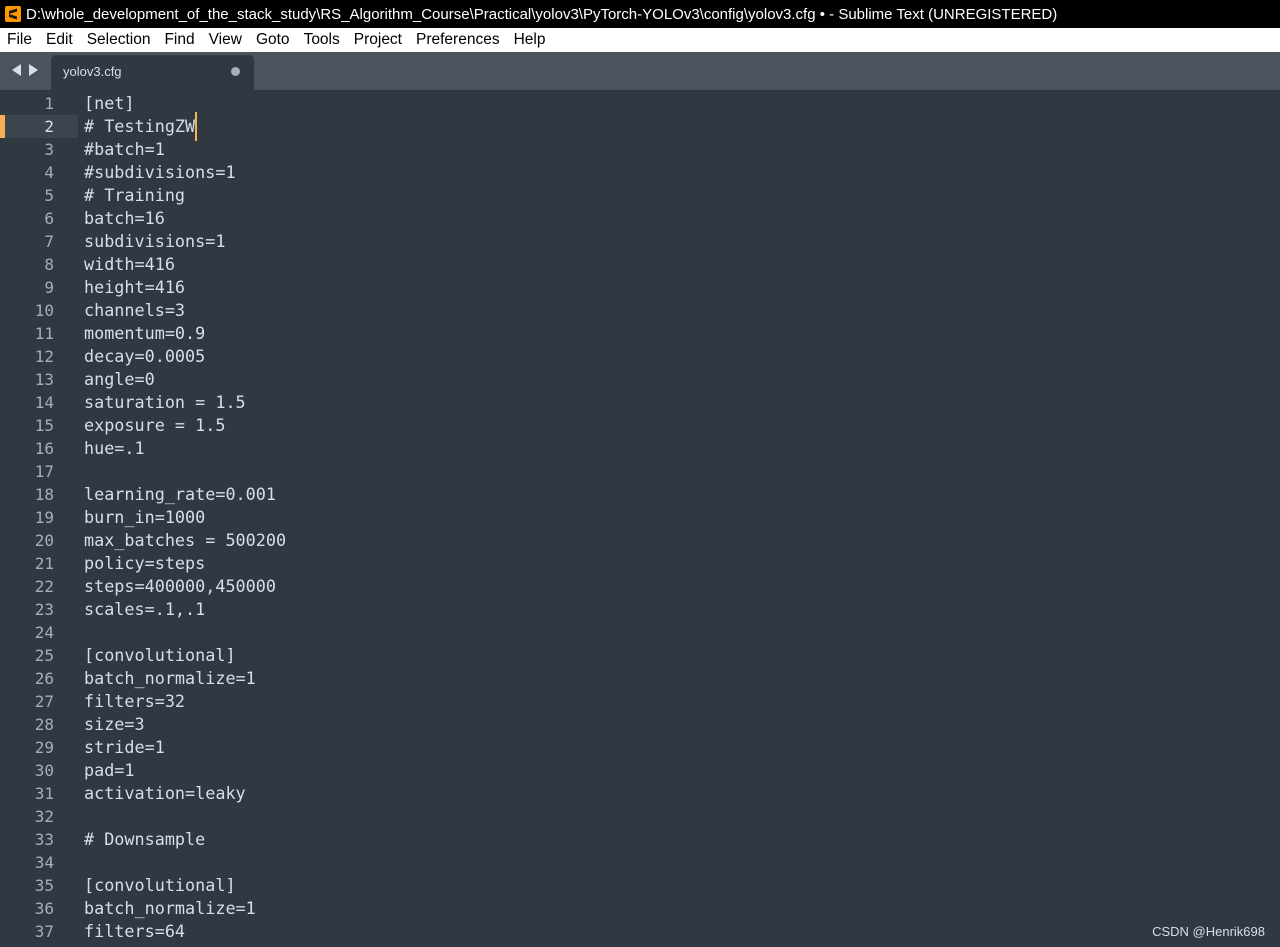 Image resolution: width=1280 pixels, height=947 pixels. What do you see at coordinates (109, 770) in the screenshot?
I see `code-text: pad=1` at bounding box center [109, 770].